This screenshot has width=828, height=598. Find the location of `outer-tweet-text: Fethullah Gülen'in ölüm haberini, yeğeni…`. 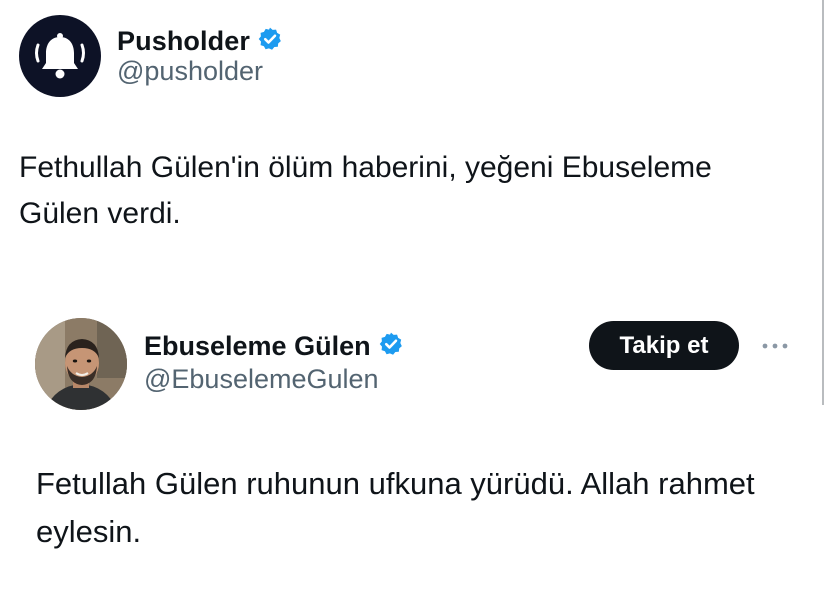

outer-tweet-text: Fethullah Gülen'in ölüm haberini, yeğeni… is located at coordinates (365, 190).